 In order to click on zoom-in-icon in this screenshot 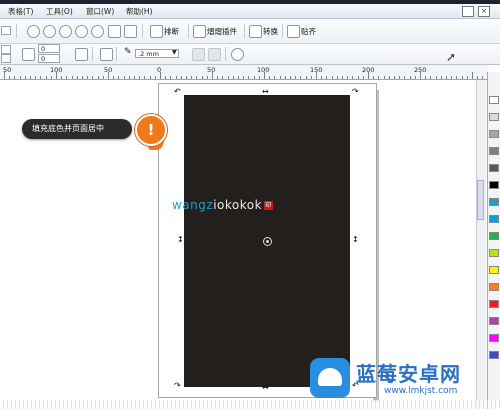, I will do `click(33, 31)`.